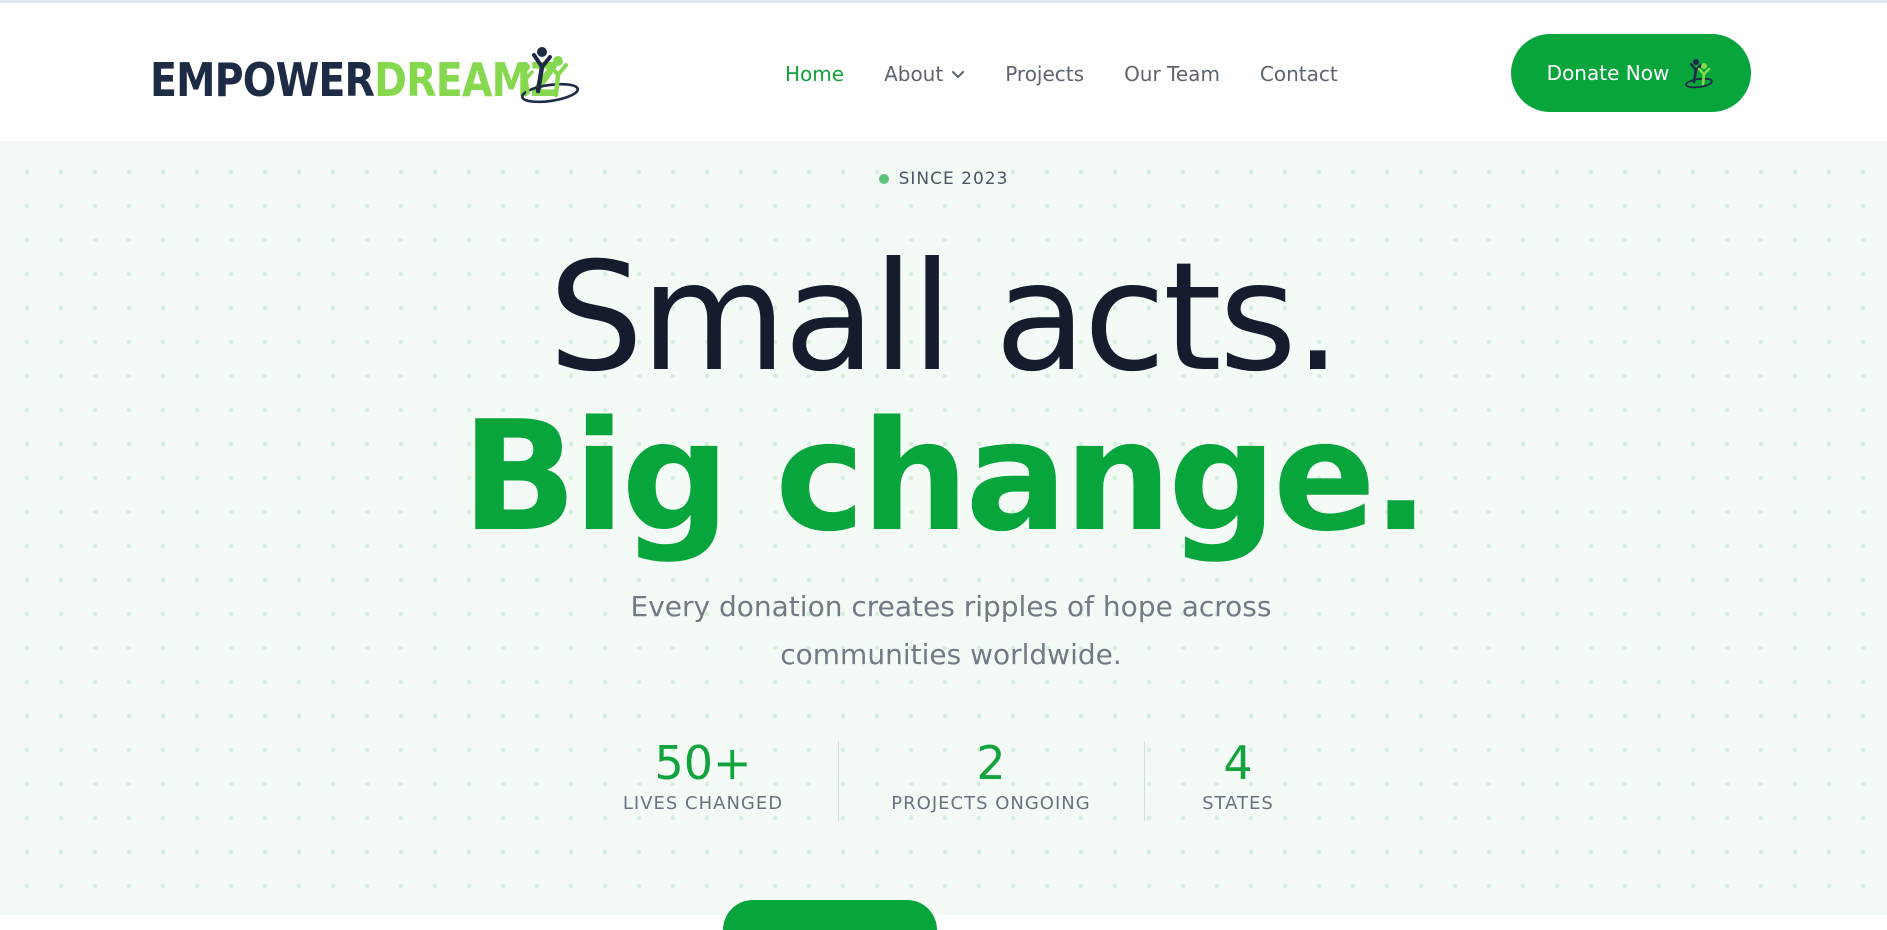 This screenshot has width=1887, height=930. What do you see at coordinates (703, 803) in the screenshot?
I see `stat-label: LIVES CHANGED` at bounding box center [703, 803].